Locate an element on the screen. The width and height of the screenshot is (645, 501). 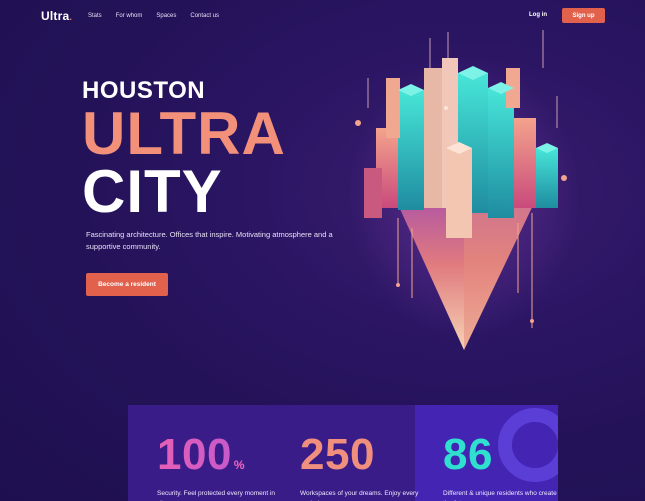
logo-text: Ultra is located at coordinates (55, 16).